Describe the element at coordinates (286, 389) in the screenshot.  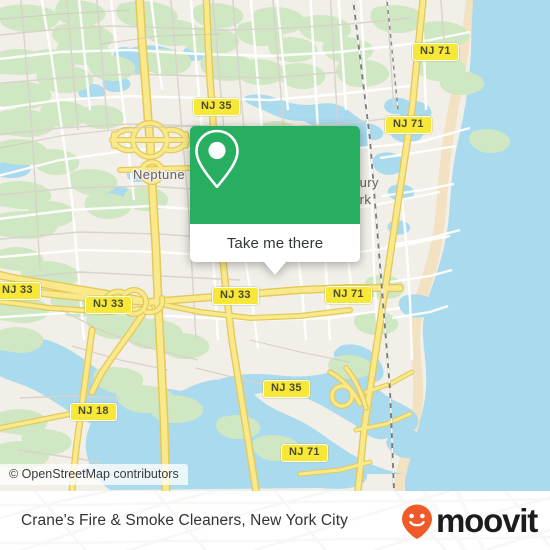
I see `shield-nj-35-lower: NJ 35` at that location.